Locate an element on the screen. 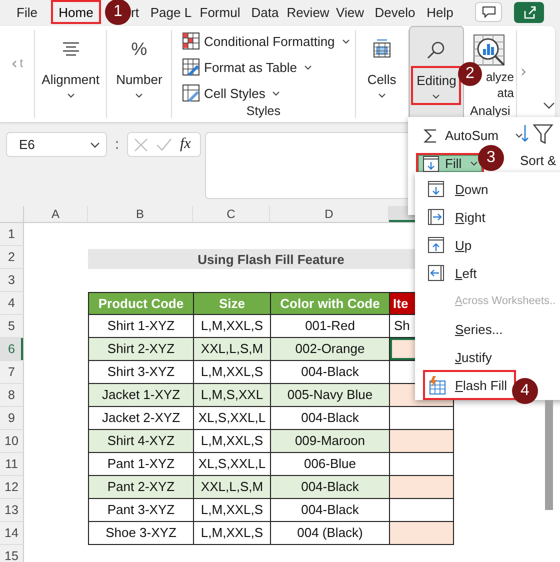 The width and height of the screenshot is (560, 562). table-cell: 009-Maroon is located at coordinates (329, 441).